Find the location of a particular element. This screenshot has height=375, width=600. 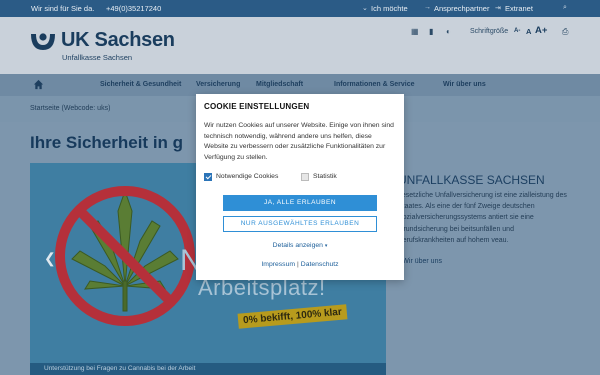

topbar-link-extranet: Extranet is located at coordinates (519, 8).